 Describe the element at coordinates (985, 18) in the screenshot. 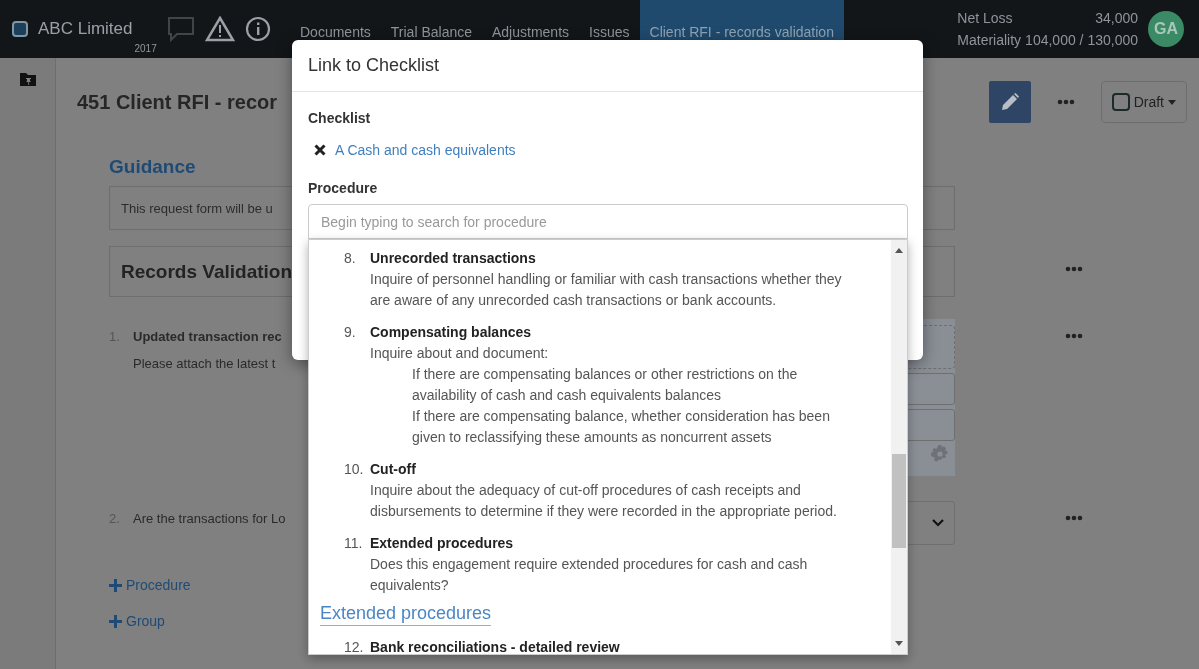

I see `net-loss-label: Net Loss` at that location.